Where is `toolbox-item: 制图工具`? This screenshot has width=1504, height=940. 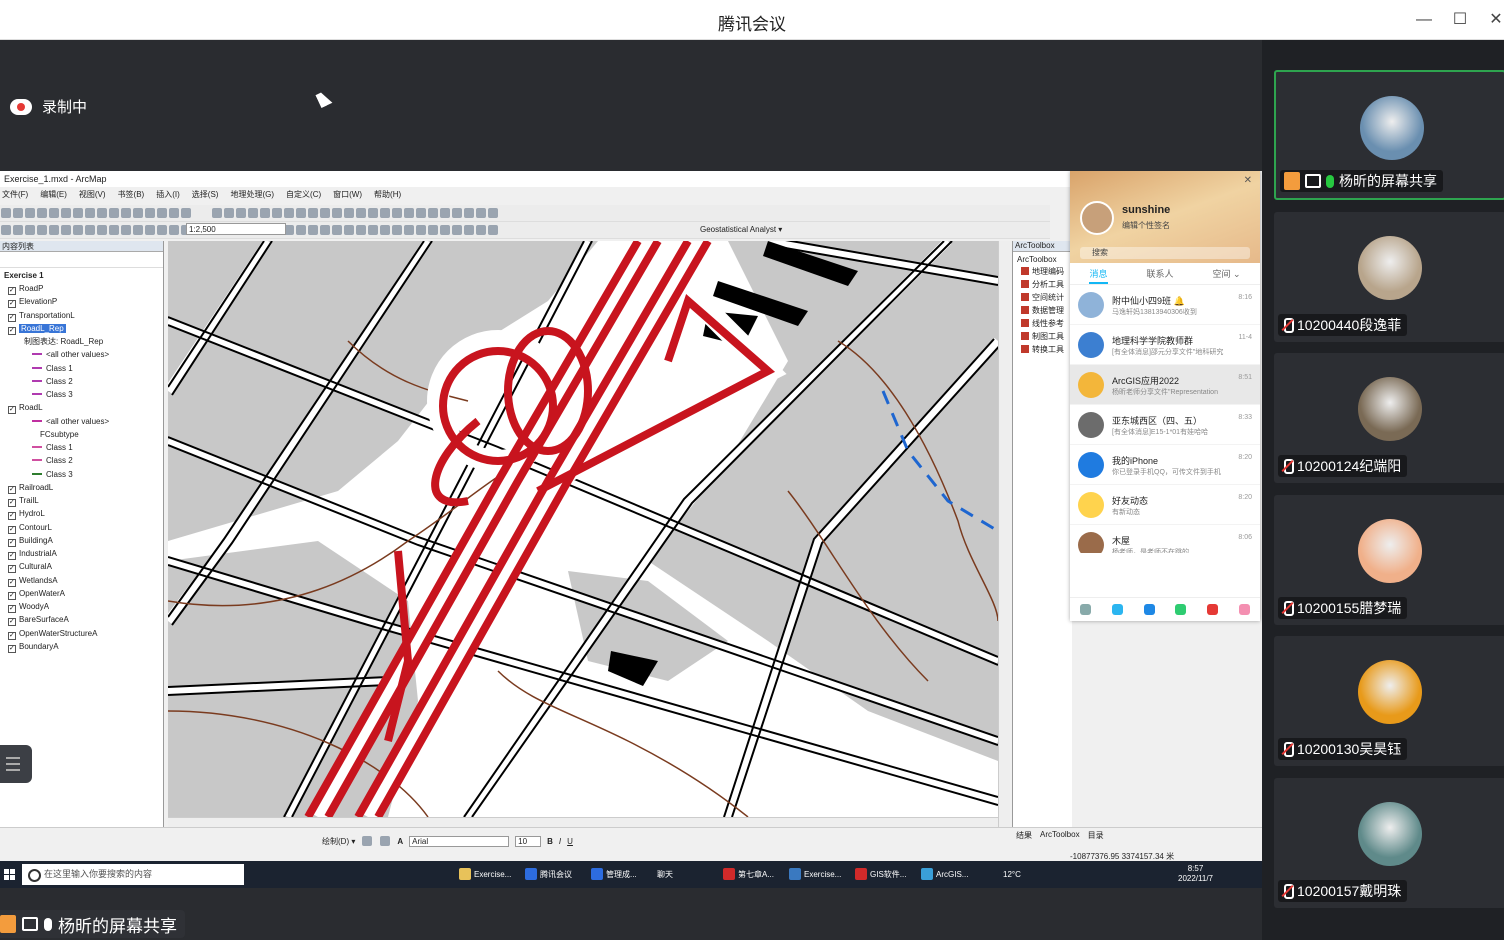 toolbox-item: 制图工具 is located at coordinates (1042, 337).